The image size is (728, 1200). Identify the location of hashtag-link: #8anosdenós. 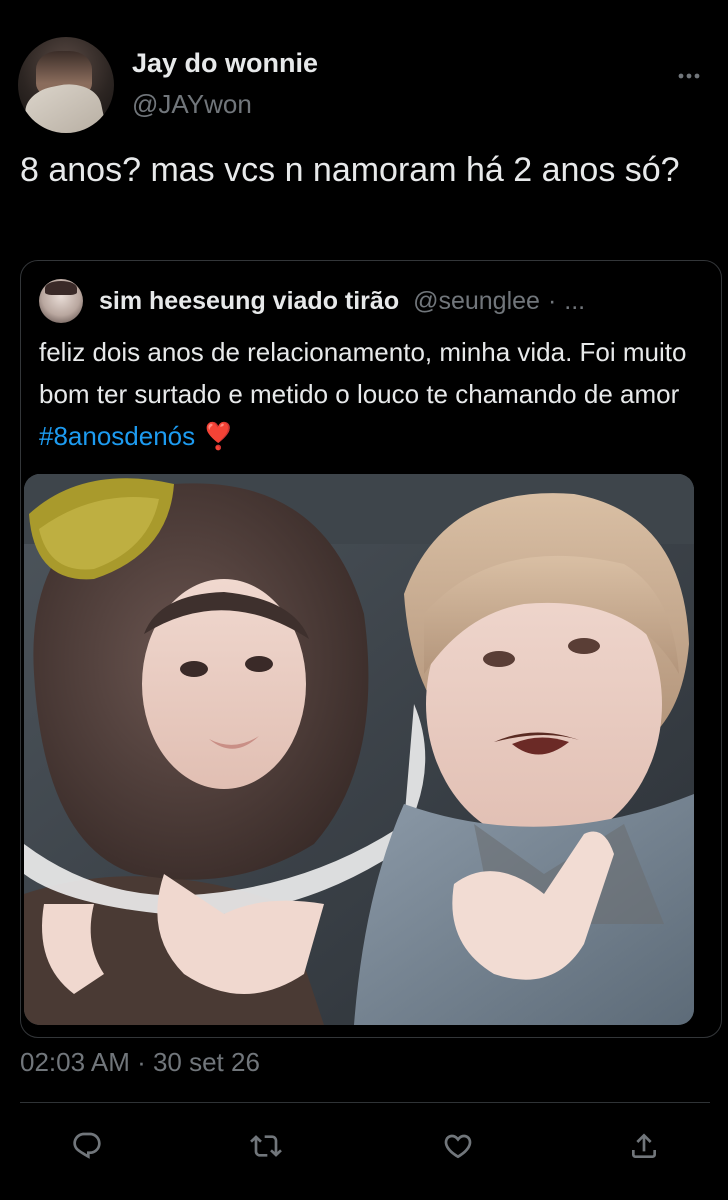
(117, 436).